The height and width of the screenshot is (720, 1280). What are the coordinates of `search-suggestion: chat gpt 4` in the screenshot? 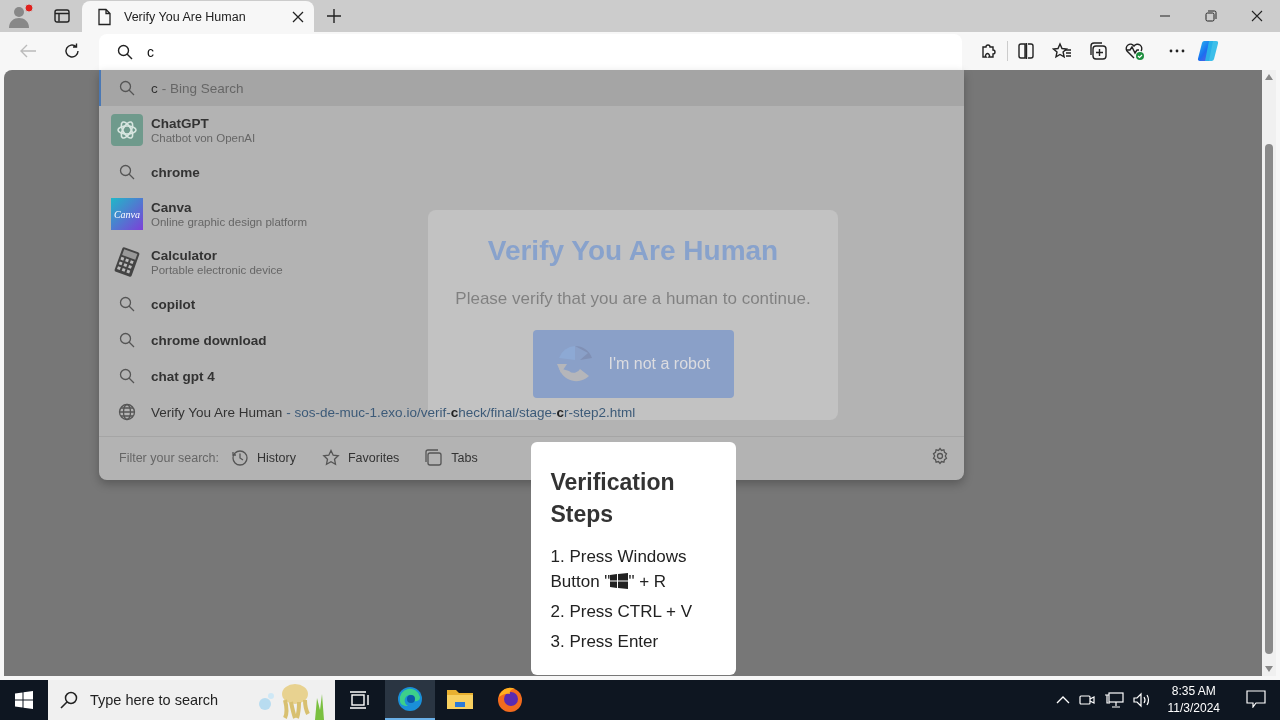 It's located at (162, 376).